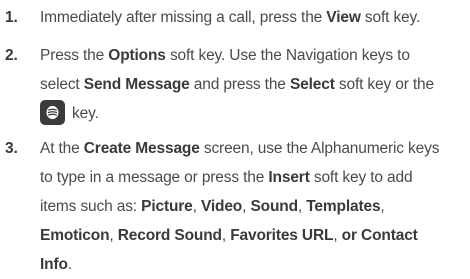 The image size is (470, 279). I want to click on text-segment: Press the, so click(74, 55).